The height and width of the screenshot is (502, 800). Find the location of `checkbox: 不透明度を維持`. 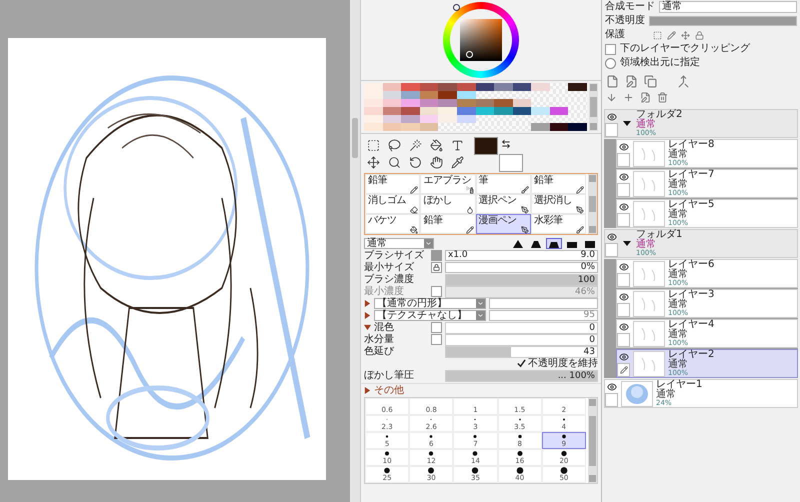

checkbox: 不透明度を維持 is located at coordinates (481, 363).